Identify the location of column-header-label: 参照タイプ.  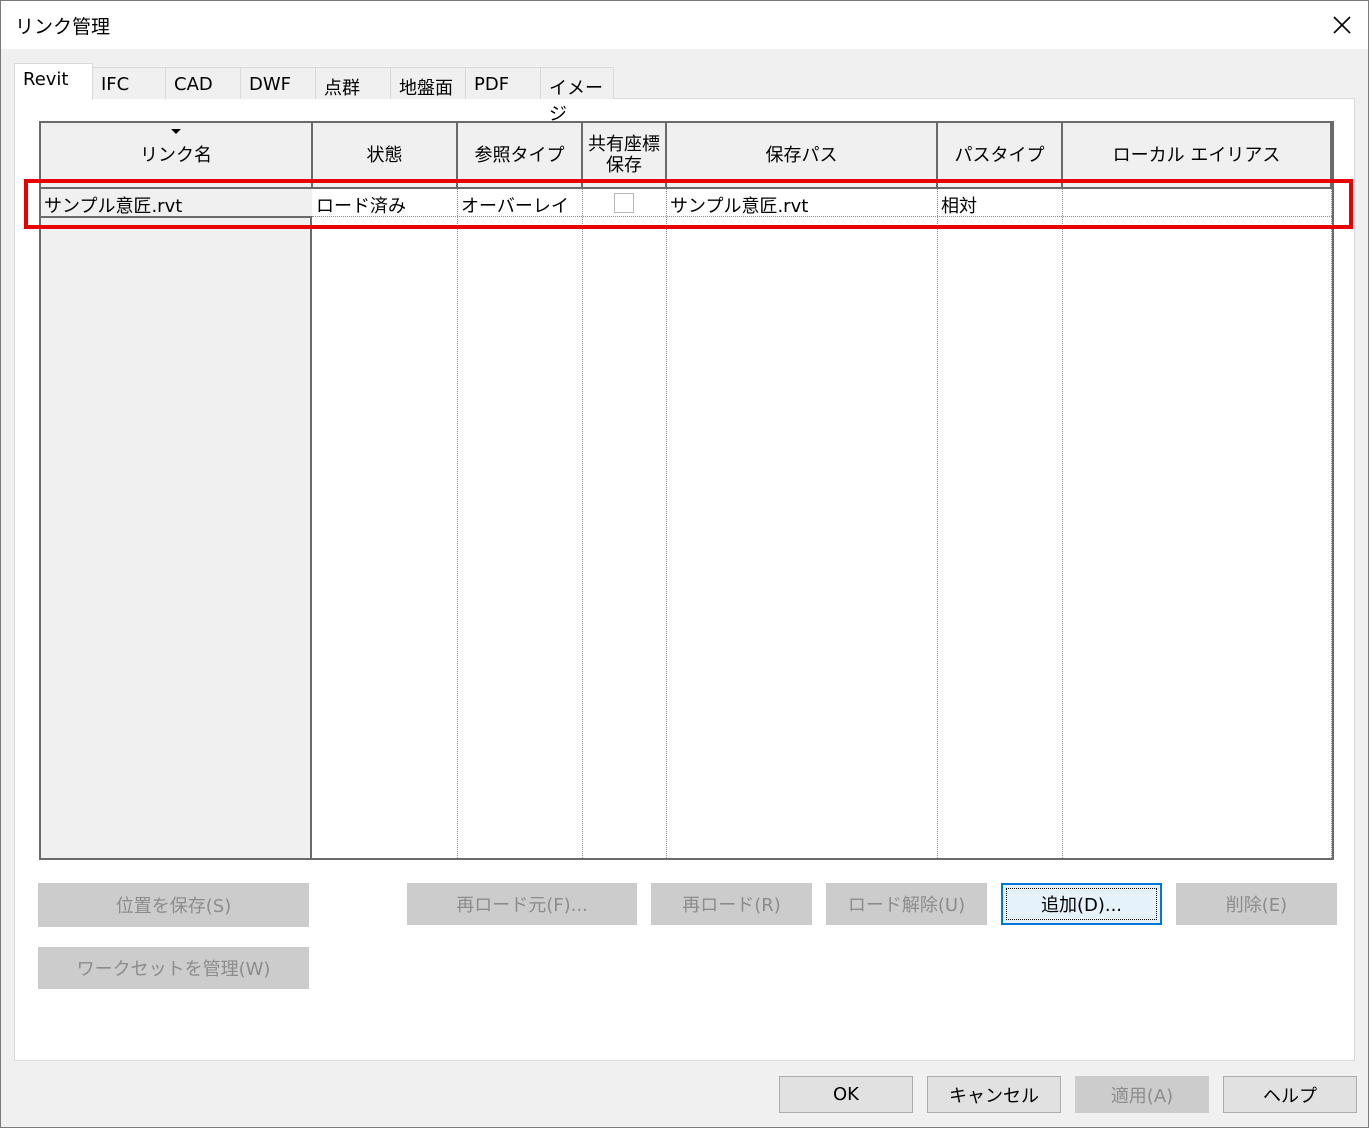
(519, 155).